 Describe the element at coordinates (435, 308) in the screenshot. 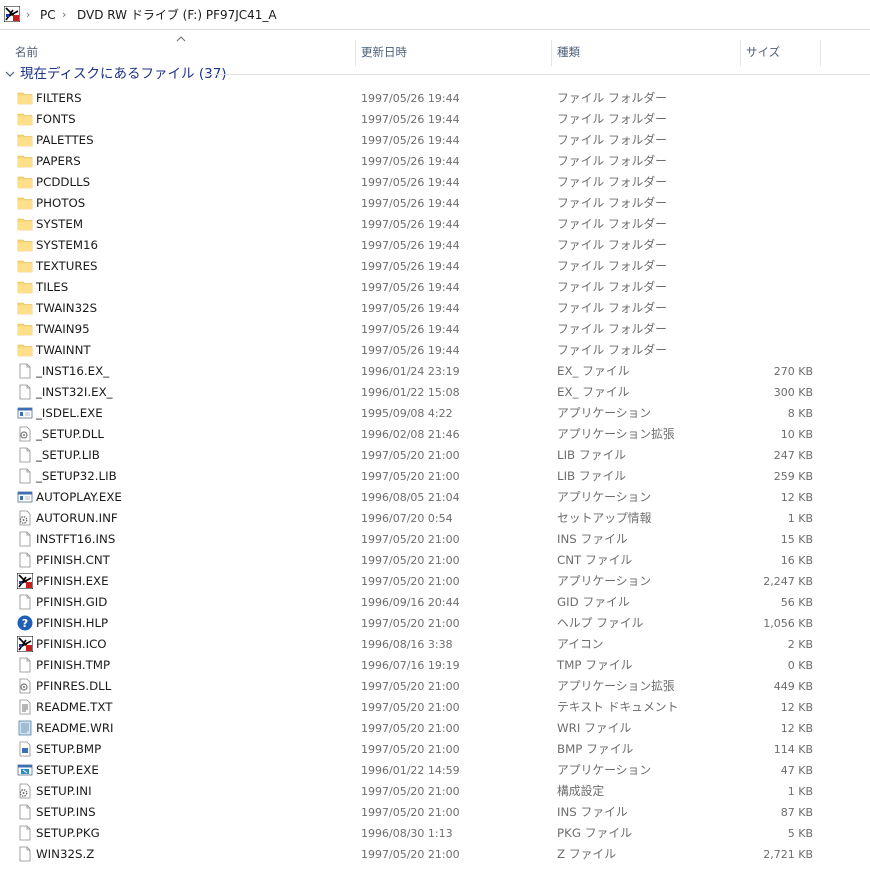

I see `file-row: TWAIN32S 1997/05/26 19:44 ファイル フォルダー` at that location.